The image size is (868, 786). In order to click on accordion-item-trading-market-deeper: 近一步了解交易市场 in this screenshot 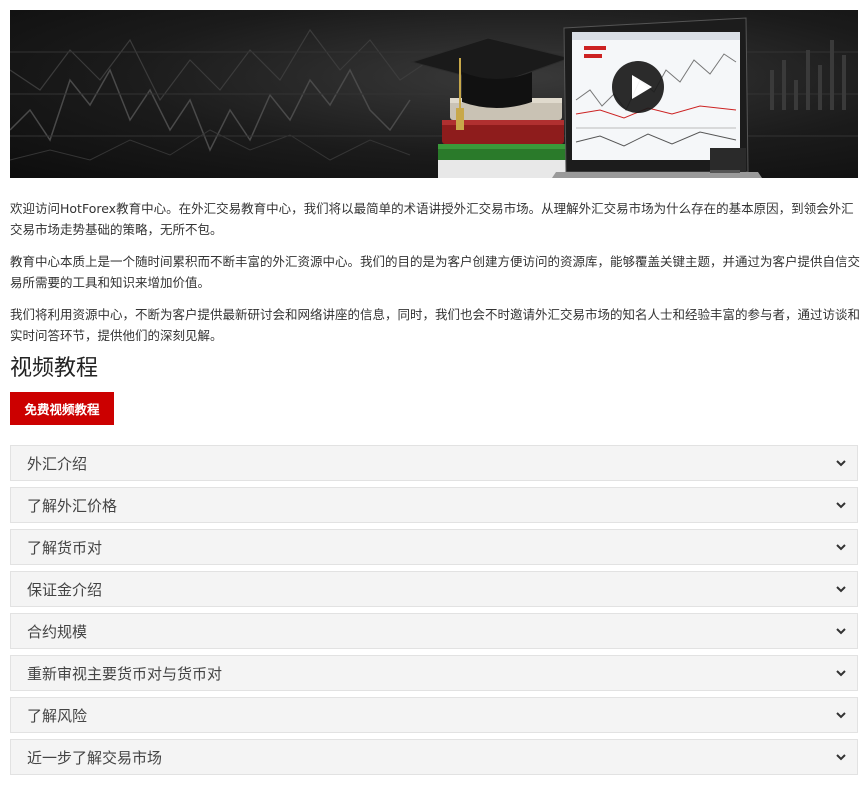, I will do `click(434, 757)`.